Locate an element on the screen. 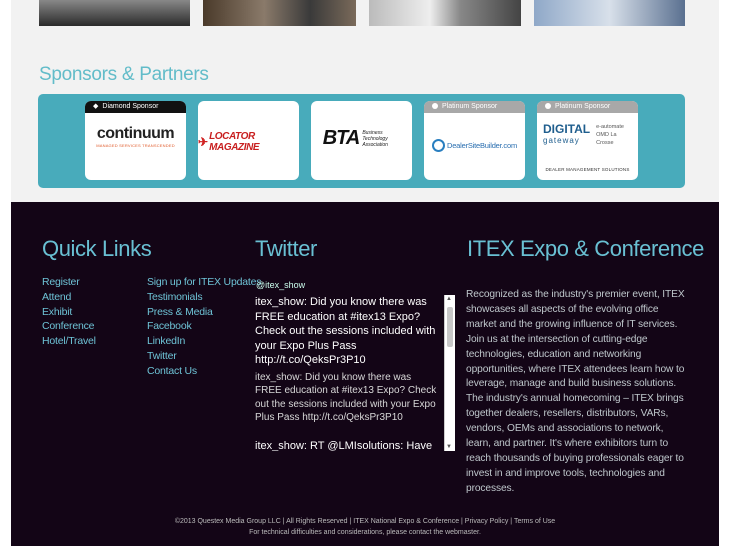 The height and width of the screenshot is (546, 730). twitter-title: Twitter is located at coordinates (286, 248).